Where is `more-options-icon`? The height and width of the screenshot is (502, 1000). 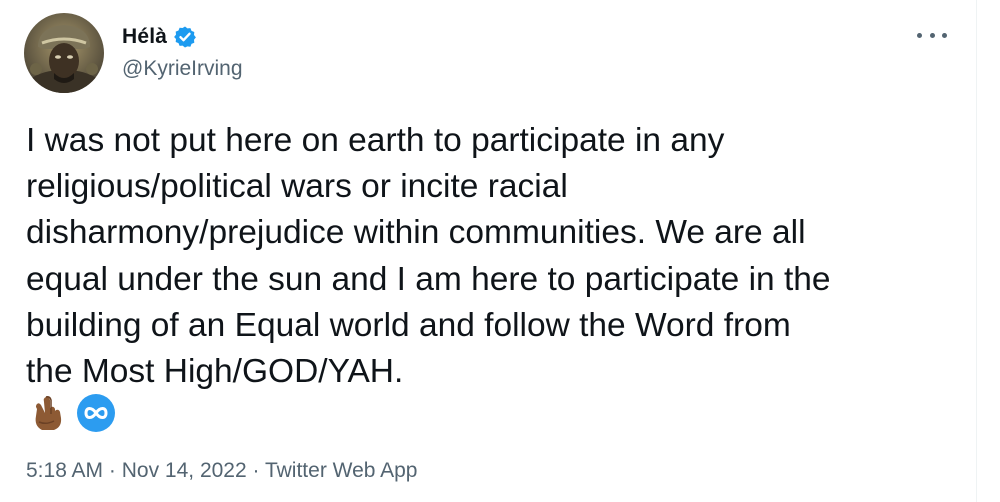 more-options-icon is located at coordinates (932, 35).